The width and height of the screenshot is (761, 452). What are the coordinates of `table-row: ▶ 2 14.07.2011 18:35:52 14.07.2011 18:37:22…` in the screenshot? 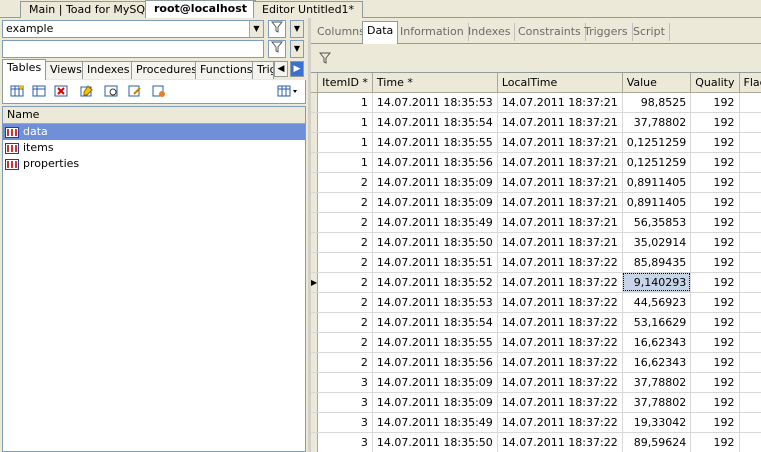 It's located at (536, 282).